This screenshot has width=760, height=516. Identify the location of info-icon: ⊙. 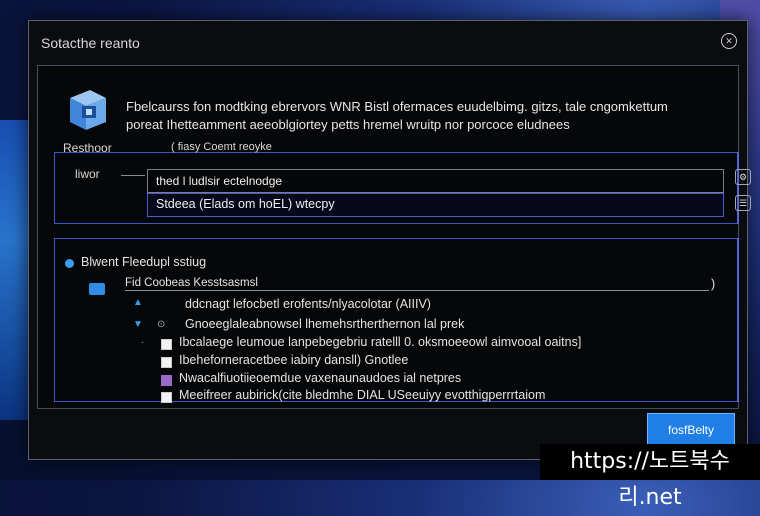
(161, 324).